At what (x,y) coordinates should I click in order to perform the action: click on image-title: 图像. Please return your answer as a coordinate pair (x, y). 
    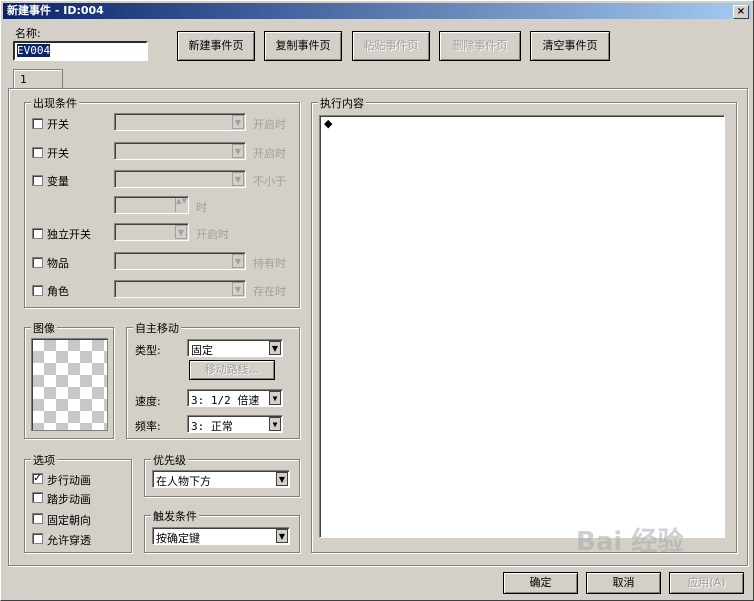
    Looking at the image, I should click on (44, 328).